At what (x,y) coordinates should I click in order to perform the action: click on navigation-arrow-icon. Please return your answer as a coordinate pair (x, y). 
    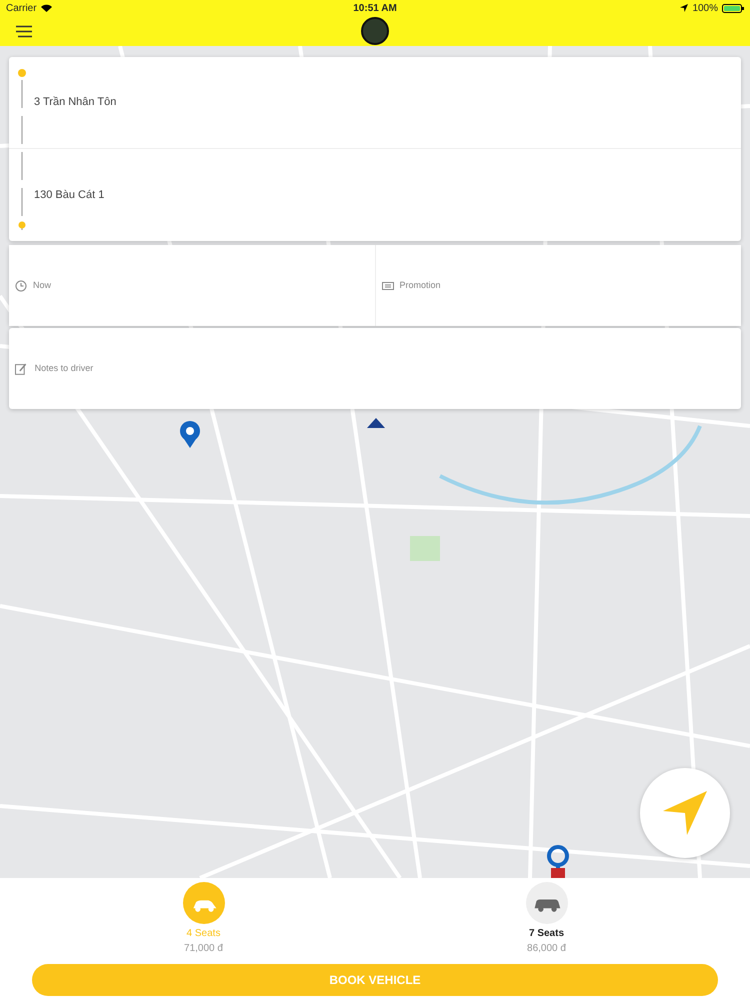
    Looking at the image, I should click on (685, 813).